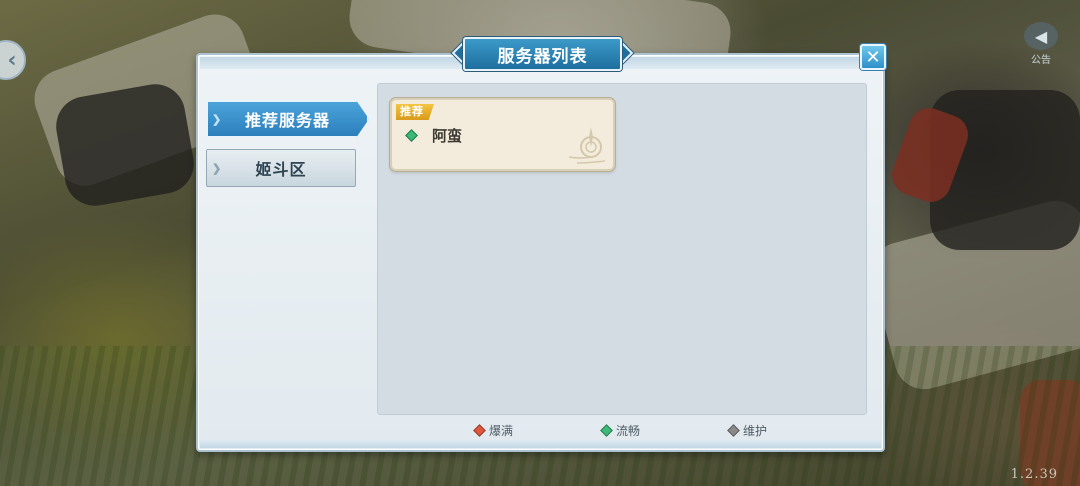 The image size is (1080, 486). What do you see at coordinates (415, 112) in the screenshot?
I see `recommended-badge: 推荐` at bounding box center [415, 112].